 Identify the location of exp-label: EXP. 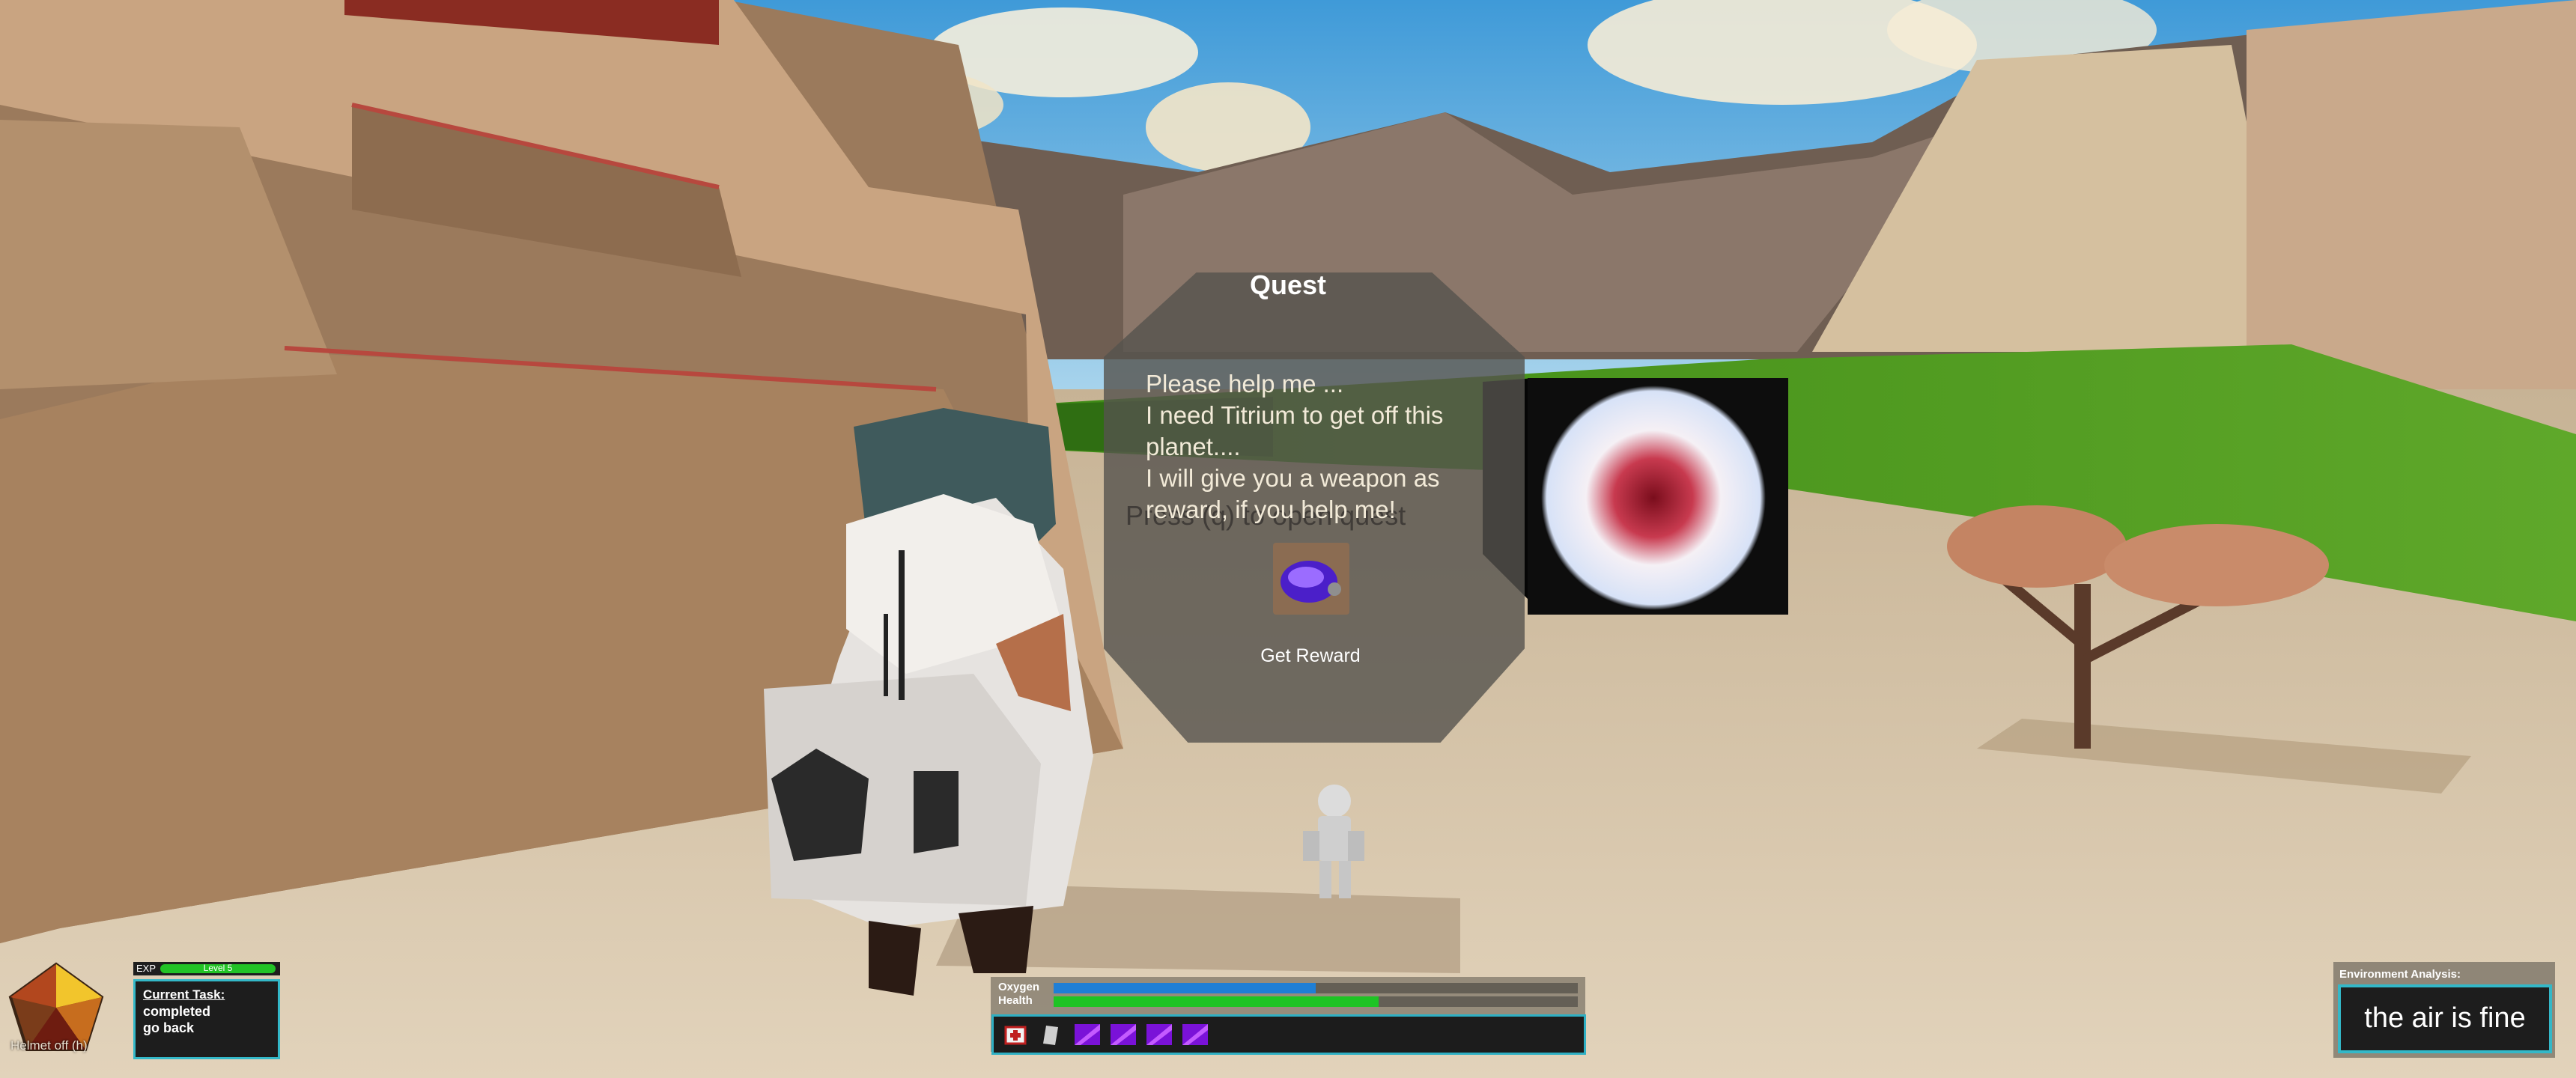
(146, 968).